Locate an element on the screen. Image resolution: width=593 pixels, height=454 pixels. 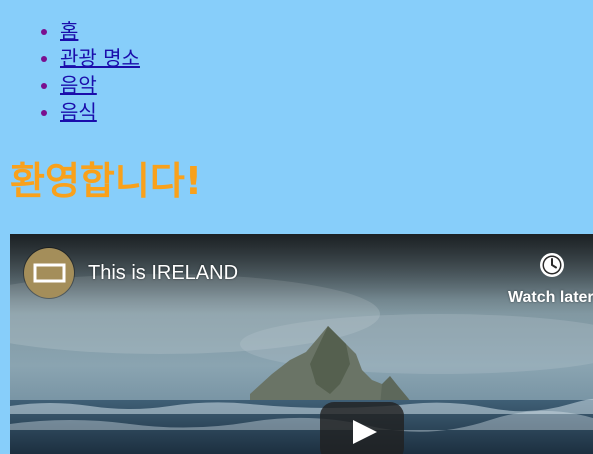
nav-link-food: 음식 is located at coordinates (78, 112).